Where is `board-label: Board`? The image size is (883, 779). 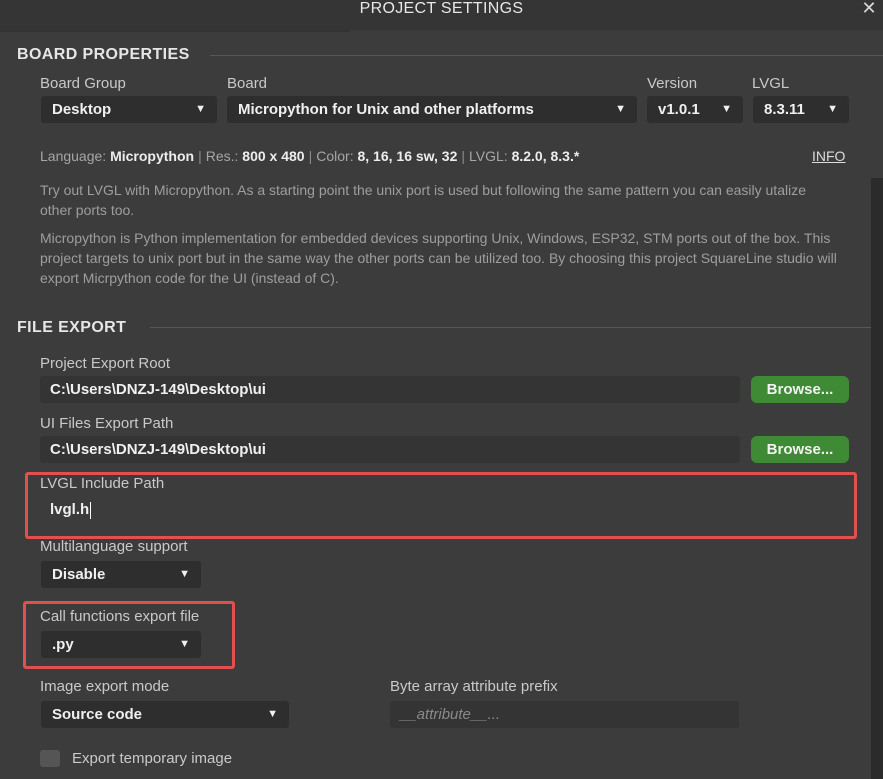
board-label: Board is located at coordinates (247, 83).